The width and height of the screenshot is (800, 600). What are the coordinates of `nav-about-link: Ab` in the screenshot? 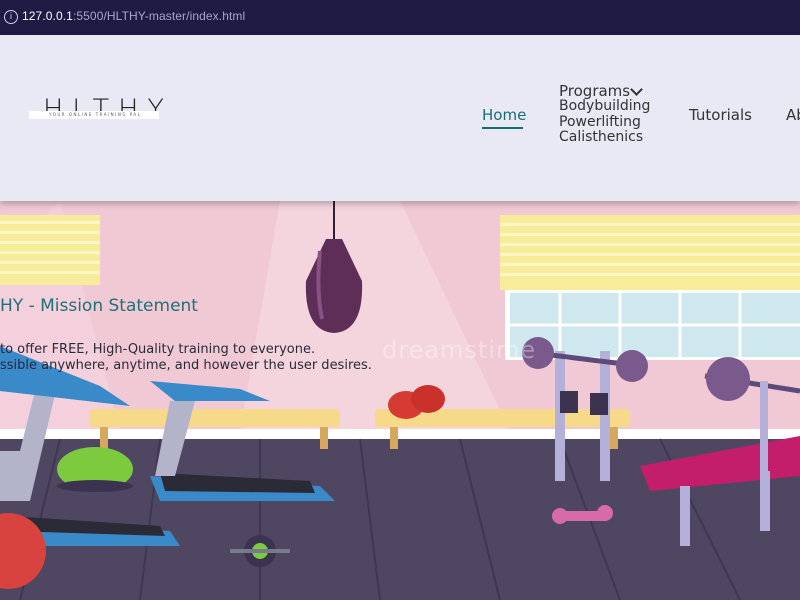 It's located at (793, 115).